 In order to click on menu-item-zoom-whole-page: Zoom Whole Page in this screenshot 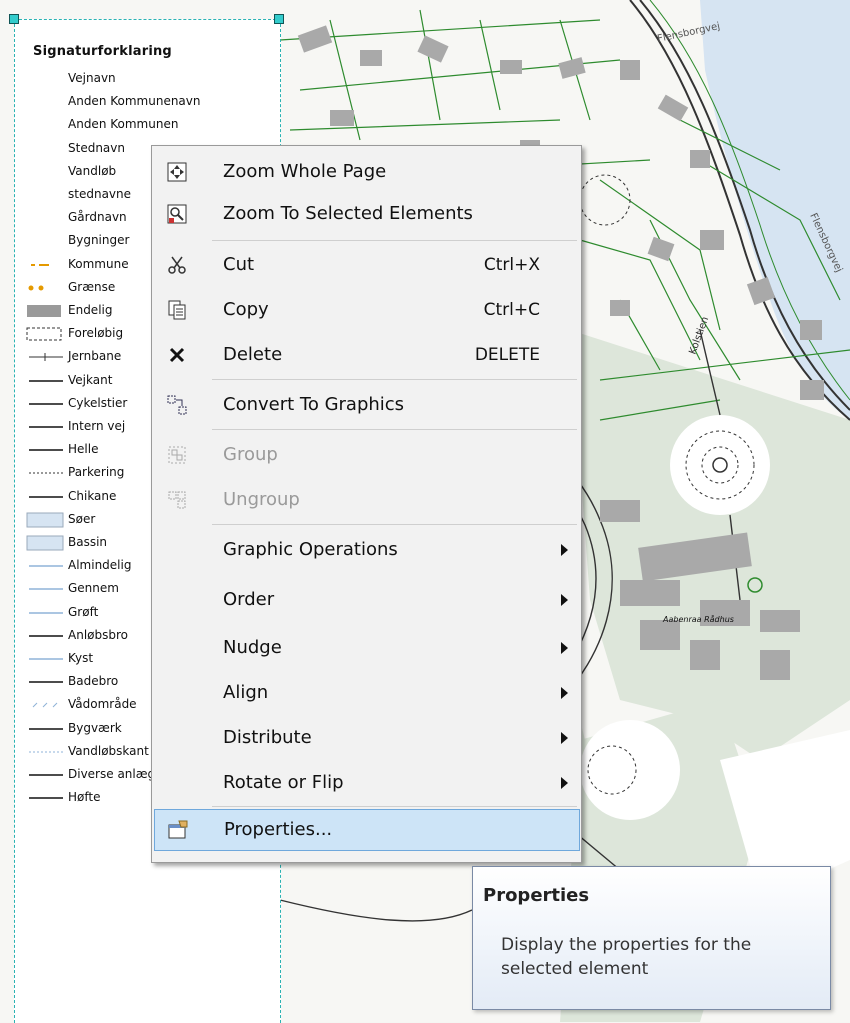, I will do `click(366, 172)`.